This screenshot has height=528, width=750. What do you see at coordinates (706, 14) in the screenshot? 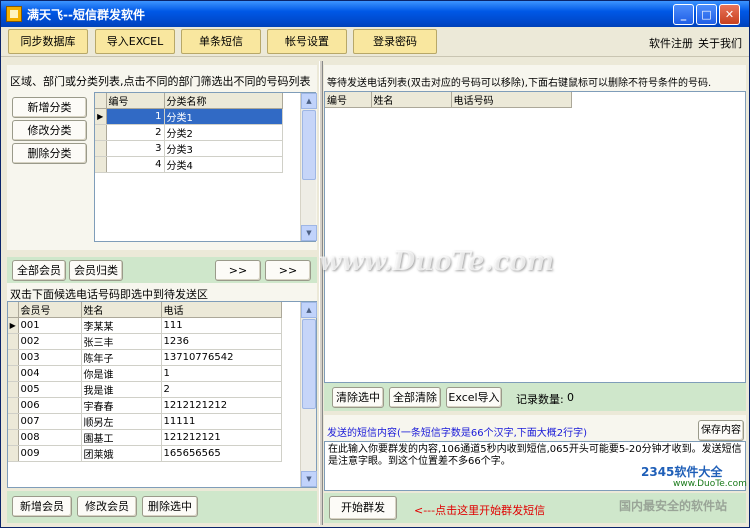
I see `maximize-button: □` at bounding box center [706, 14].